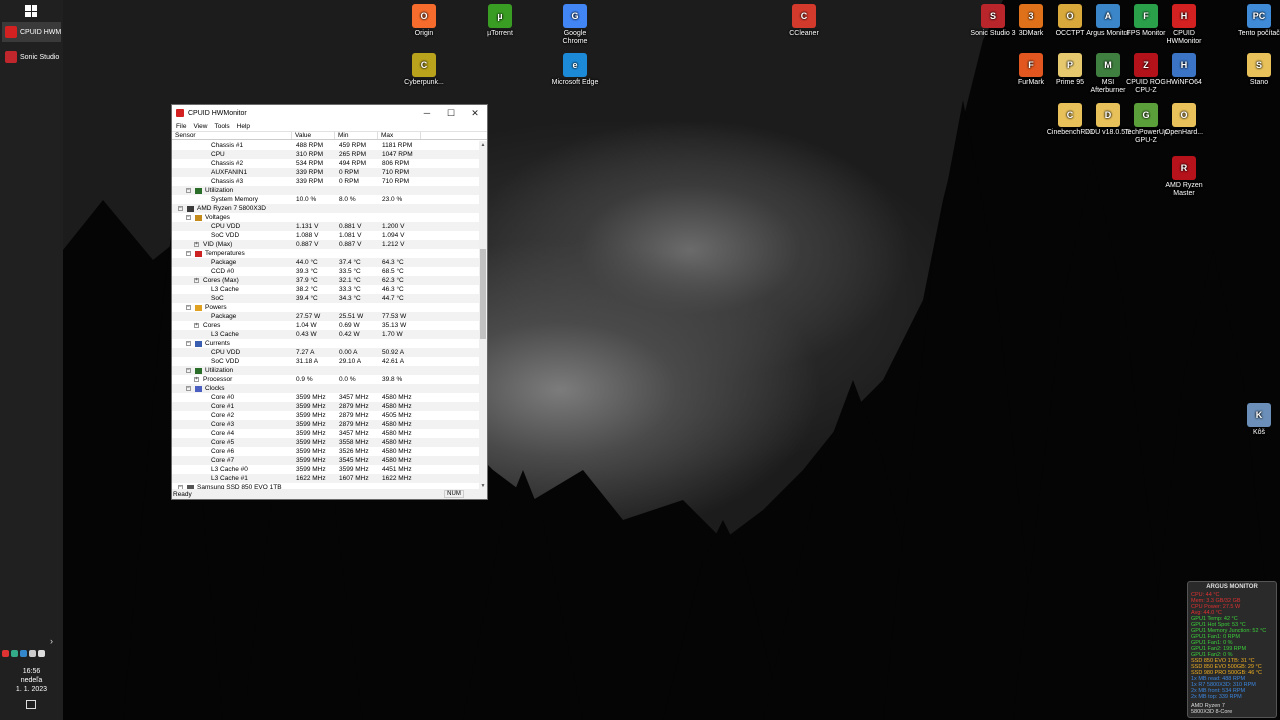  I want to click on scrollbar-thumb, so click(483, 294).